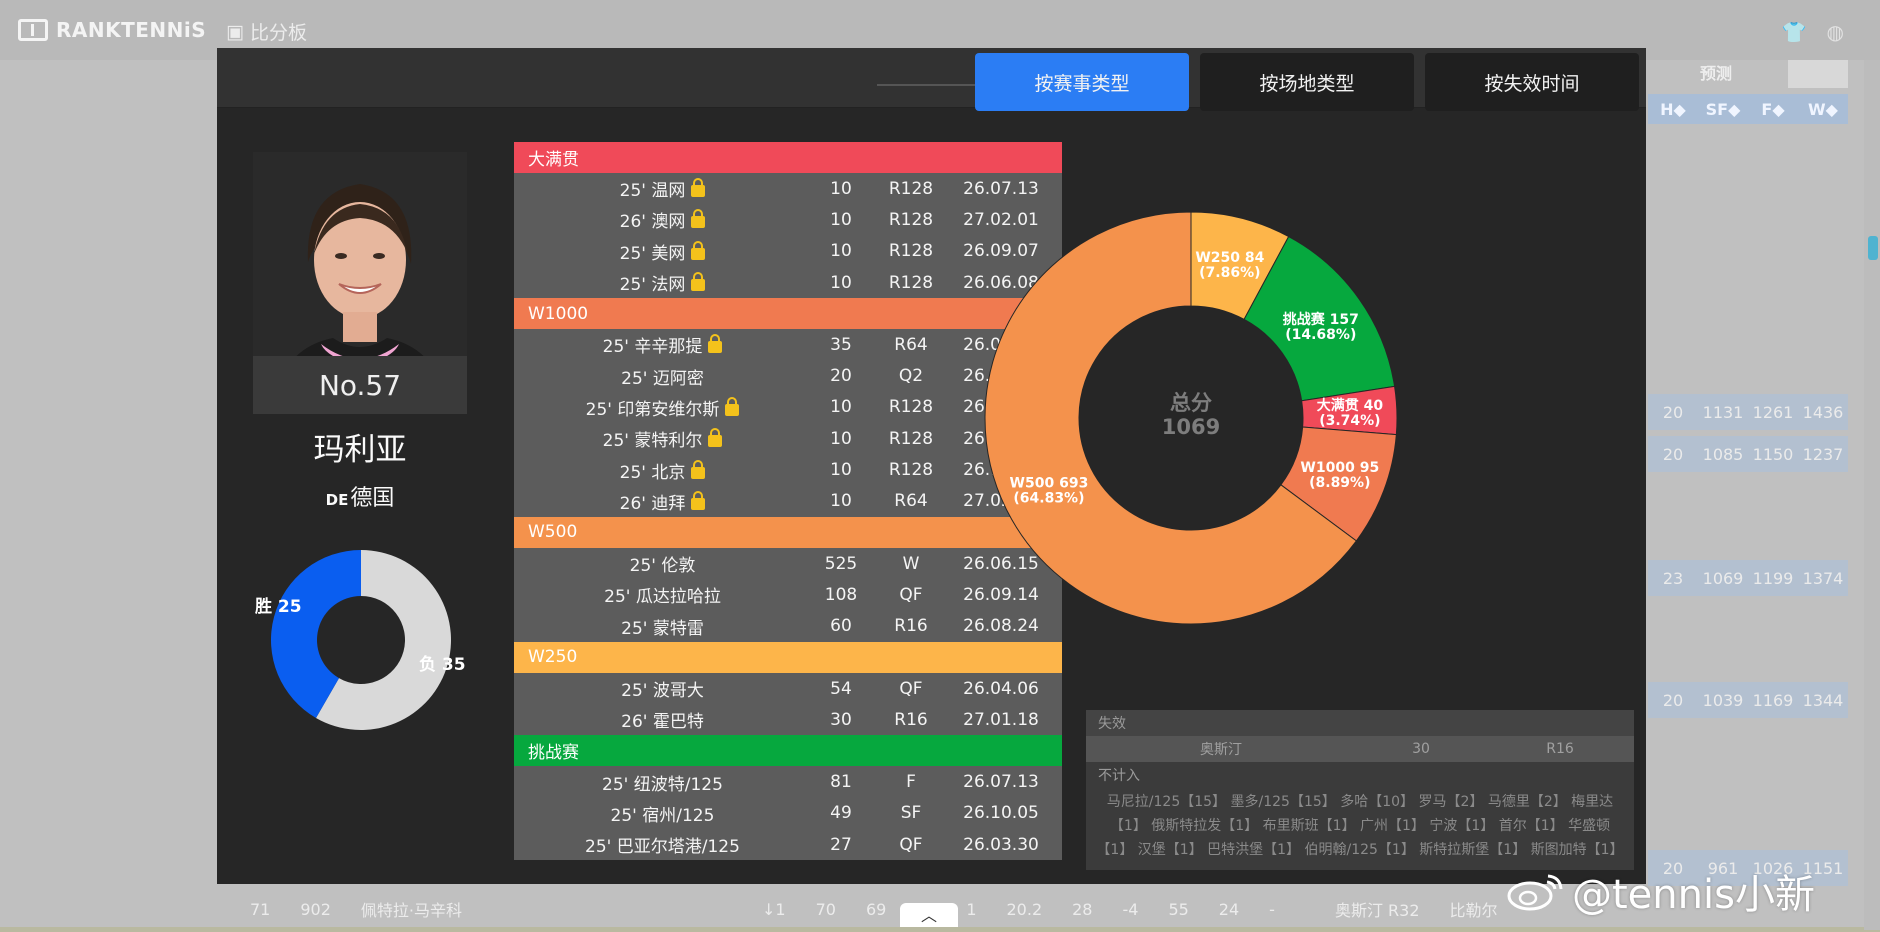 This screenshot has height=932, width=1880. What do you see at coordinates (131, 30) in the screenshot?
I see `logo-text: RANKTENNiS` at bounding box center [131, 30].